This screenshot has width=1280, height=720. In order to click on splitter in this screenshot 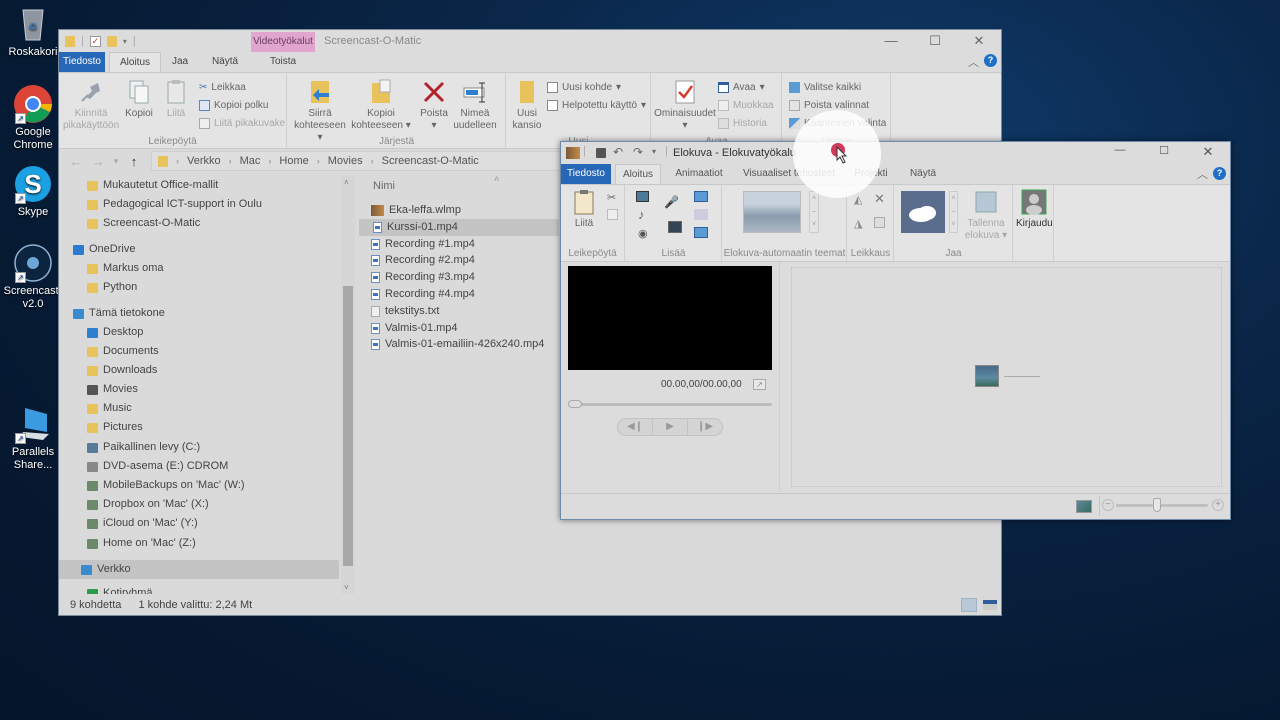, I will do `click(779, 377)`.